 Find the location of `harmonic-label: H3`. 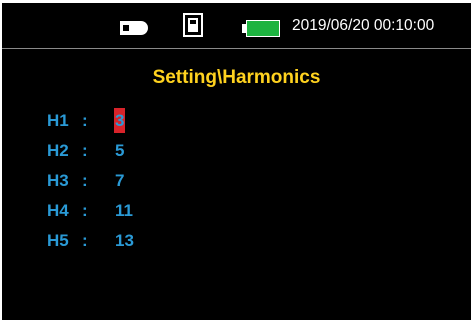

harmonic-label: H3 is located at coordinates (58, 180).